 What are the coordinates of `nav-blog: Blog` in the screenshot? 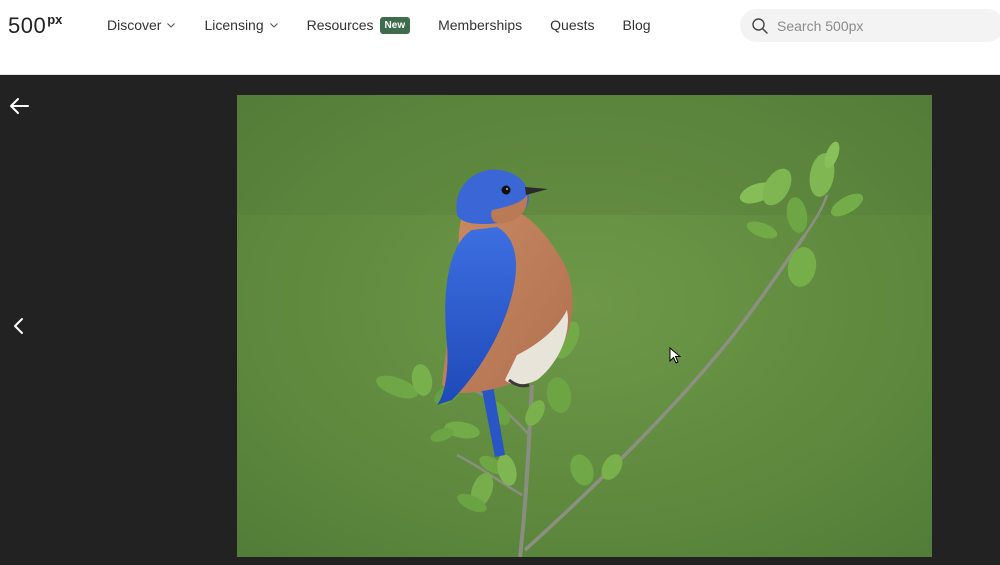 It's located at (637, 25).